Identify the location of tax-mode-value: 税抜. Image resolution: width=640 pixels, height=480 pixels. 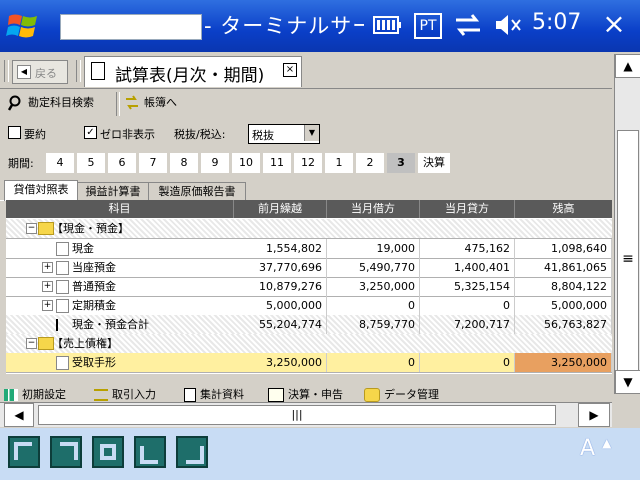
(263, 135).